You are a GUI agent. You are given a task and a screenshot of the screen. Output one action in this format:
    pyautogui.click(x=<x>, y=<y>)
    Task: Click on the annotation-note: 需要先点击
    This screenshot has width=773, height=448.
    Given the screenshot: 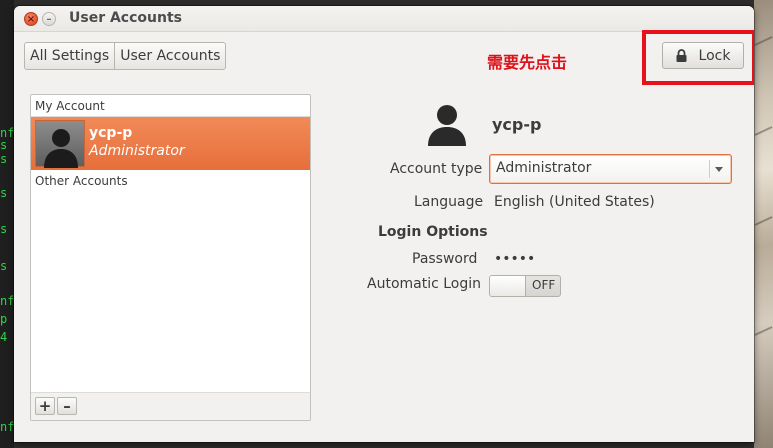 What is the action you would take?
    pyautogui.click(x=527, y=62)
    